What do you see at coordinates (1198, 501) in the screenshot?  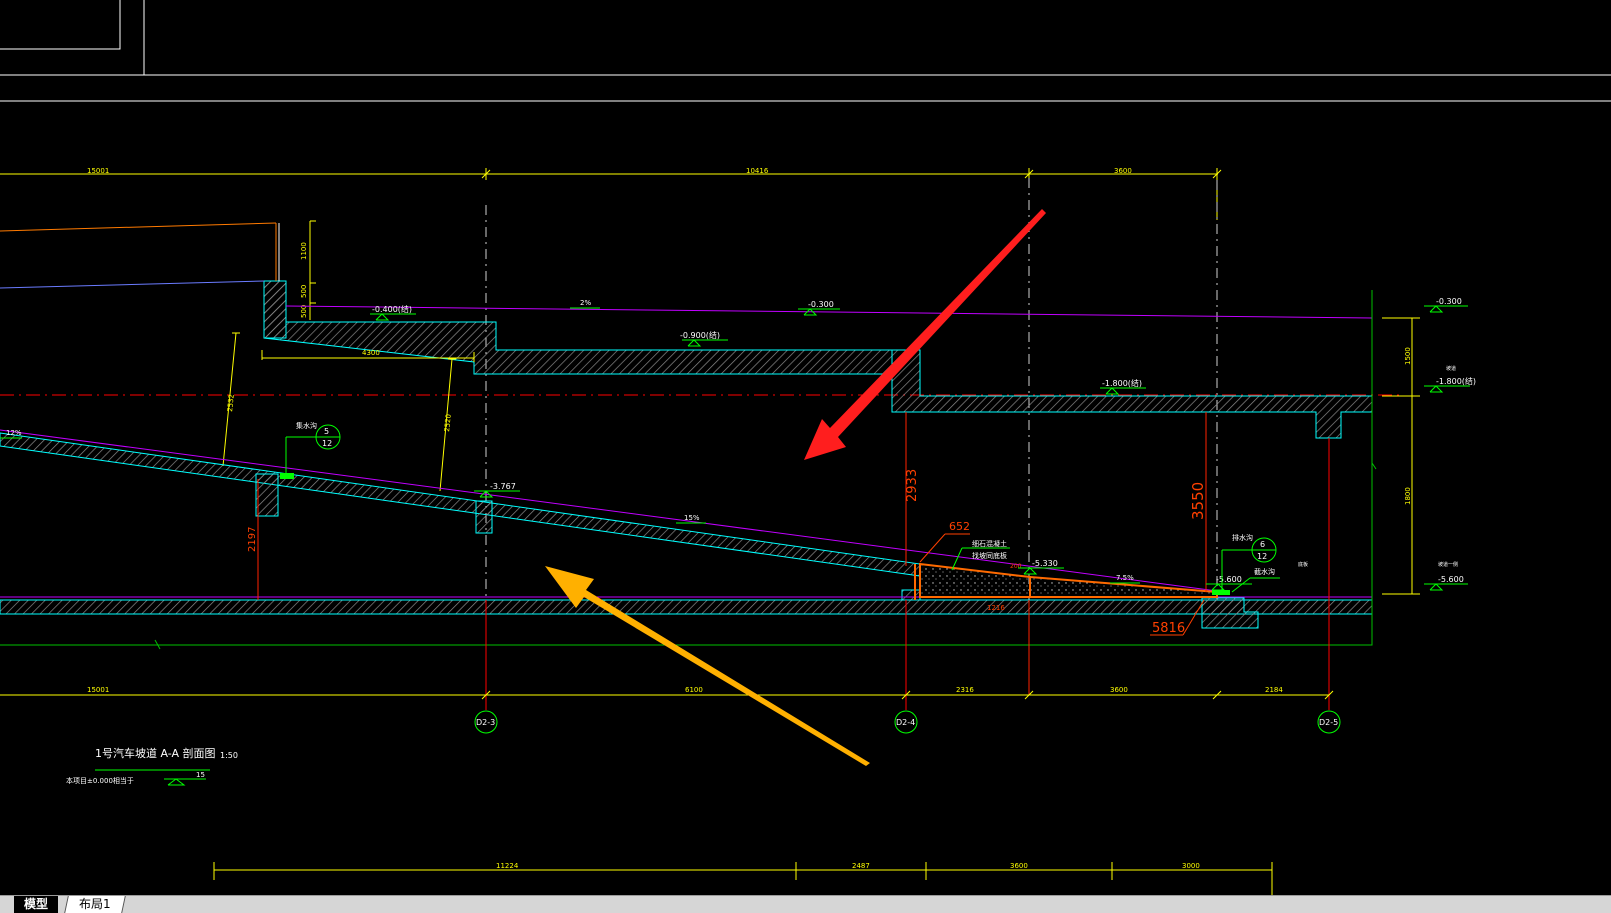 I see `red-dim-3550: 3550` at bounding box center [1198, 501].